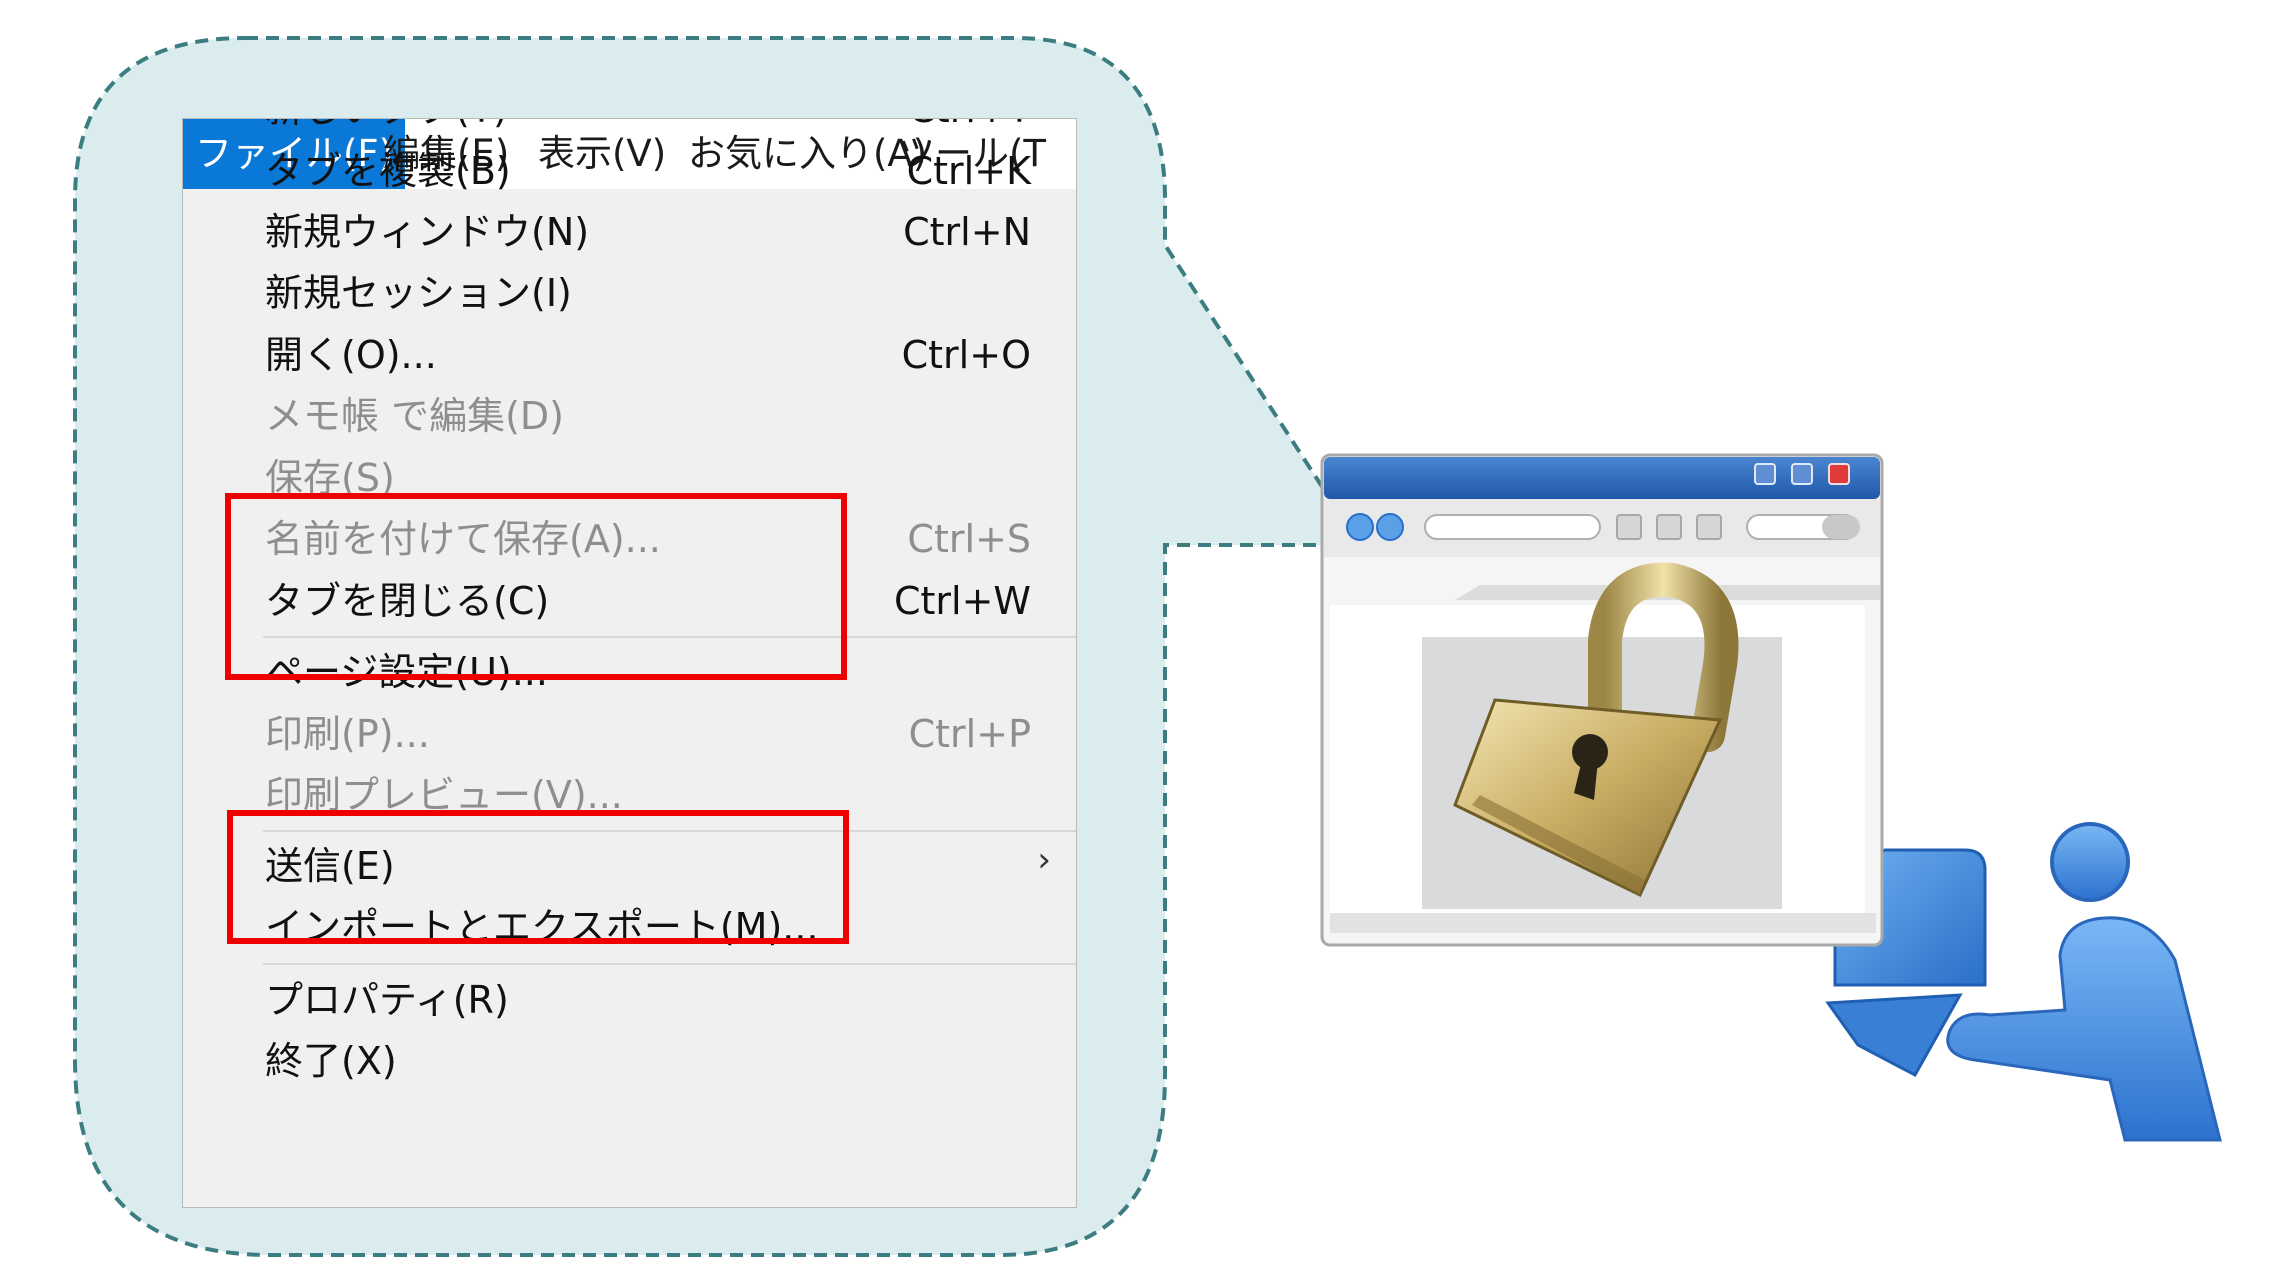 The image size is (2295, 1280). Describe the element at coordinates (2023, 982) in the screenshot. I see `user-at-computer-icon` at that location.